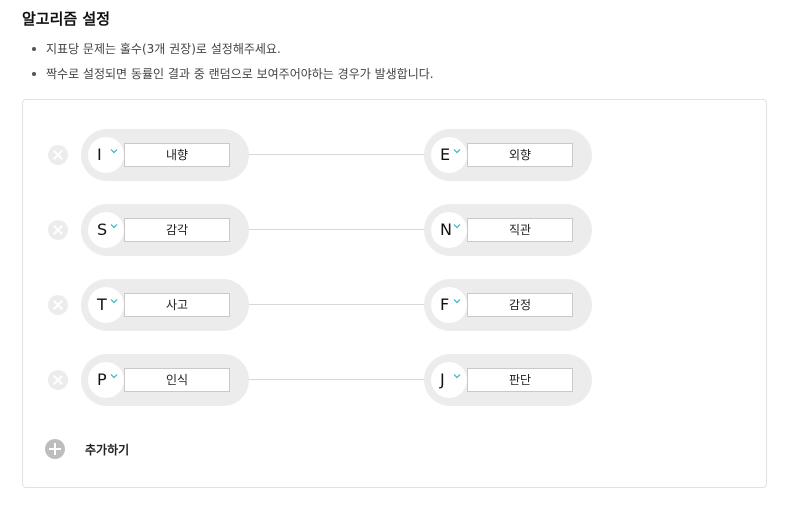  What do you see at coordinates (445, 154) in the screenshot?
I see `trait-letter: E` at bounding box center [445, 154].